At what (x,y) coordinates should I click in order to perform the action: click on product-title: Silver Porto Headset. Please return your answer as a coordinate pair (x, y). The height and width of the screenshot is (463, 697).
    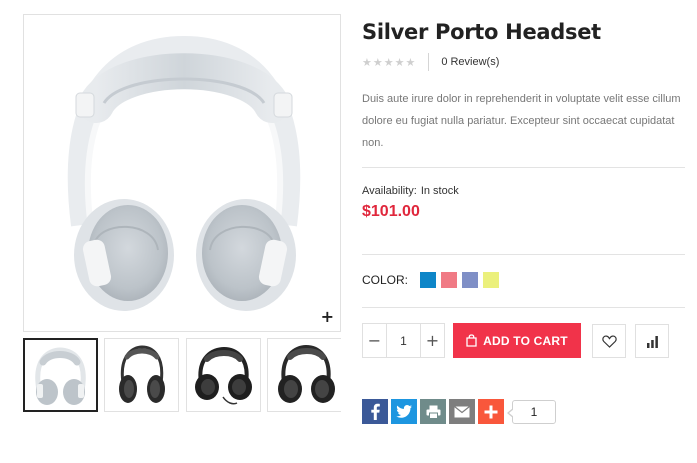
    Looking at the image, I should click on (481, 32).